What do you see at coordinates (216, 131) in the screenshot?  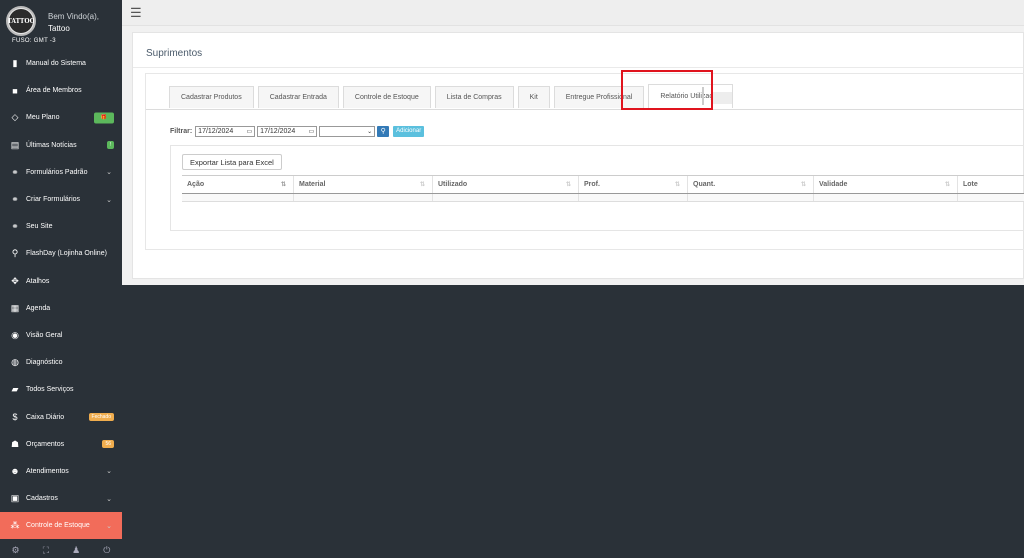 I see `date-from-value: 17/12/2024` at bounding box center [216, 131].